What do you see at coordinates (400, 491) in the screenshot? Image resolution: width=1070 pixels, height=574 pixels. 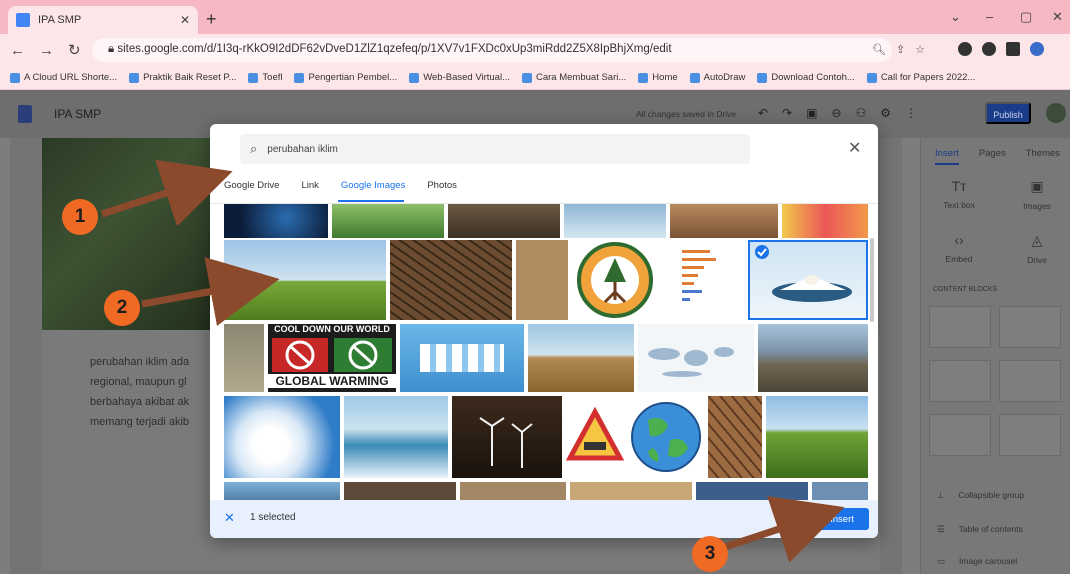 I see `image-result-dark-landscape` at bounding box center [400, 491].